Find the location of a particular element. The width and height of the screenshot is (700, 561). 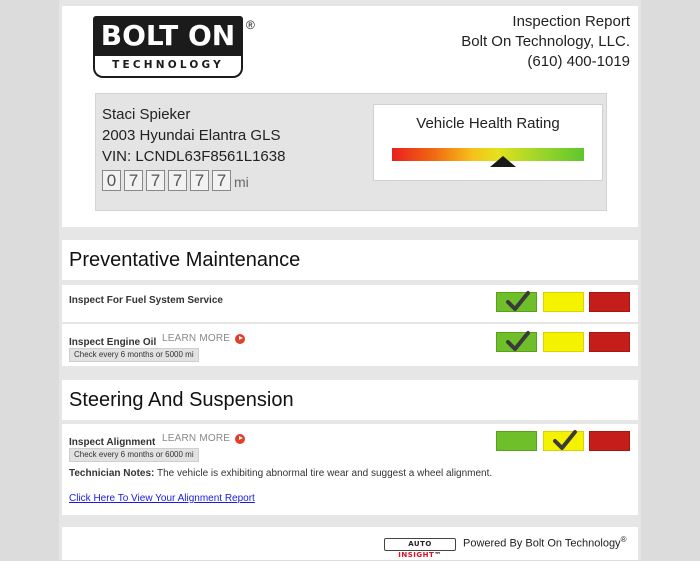

autoinsight-logo: AUTO INSIGHT™ is located at coordinates (420, 548).